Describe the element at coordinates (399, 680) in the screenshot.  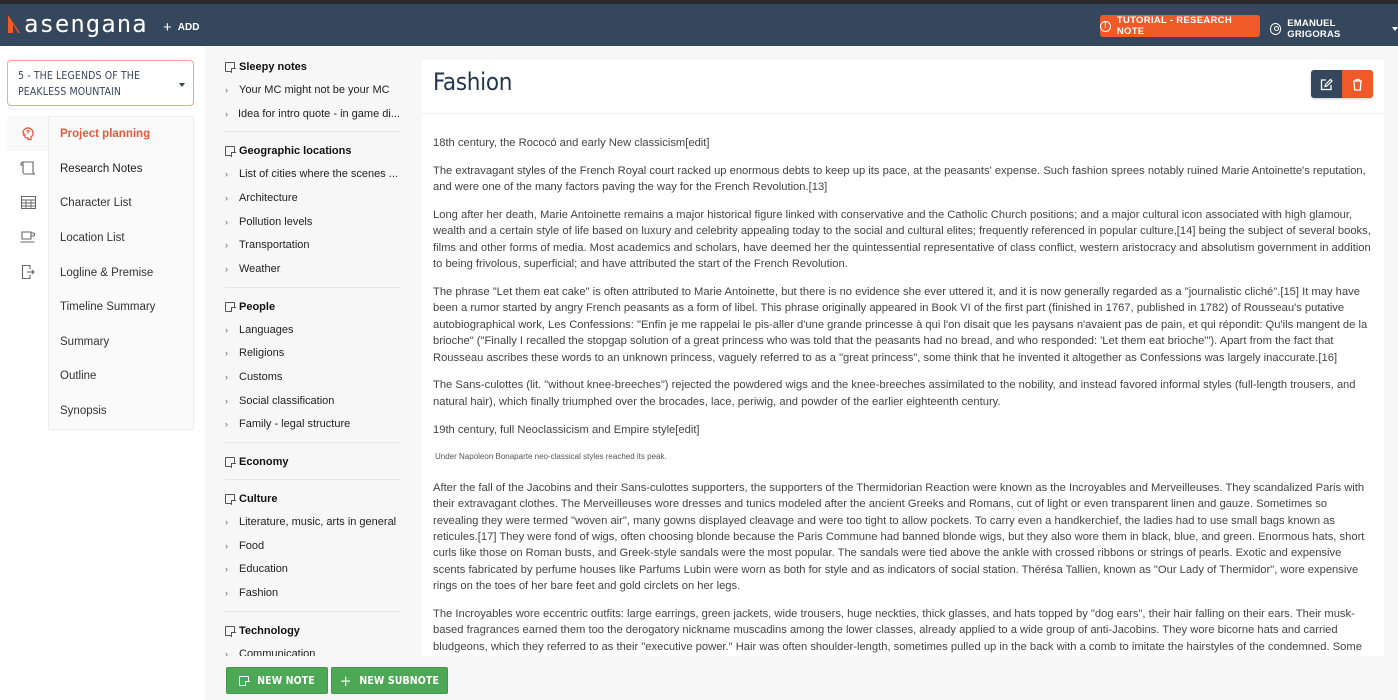
I see `new-subnote-label: NEW SUBNOTE` at that location.